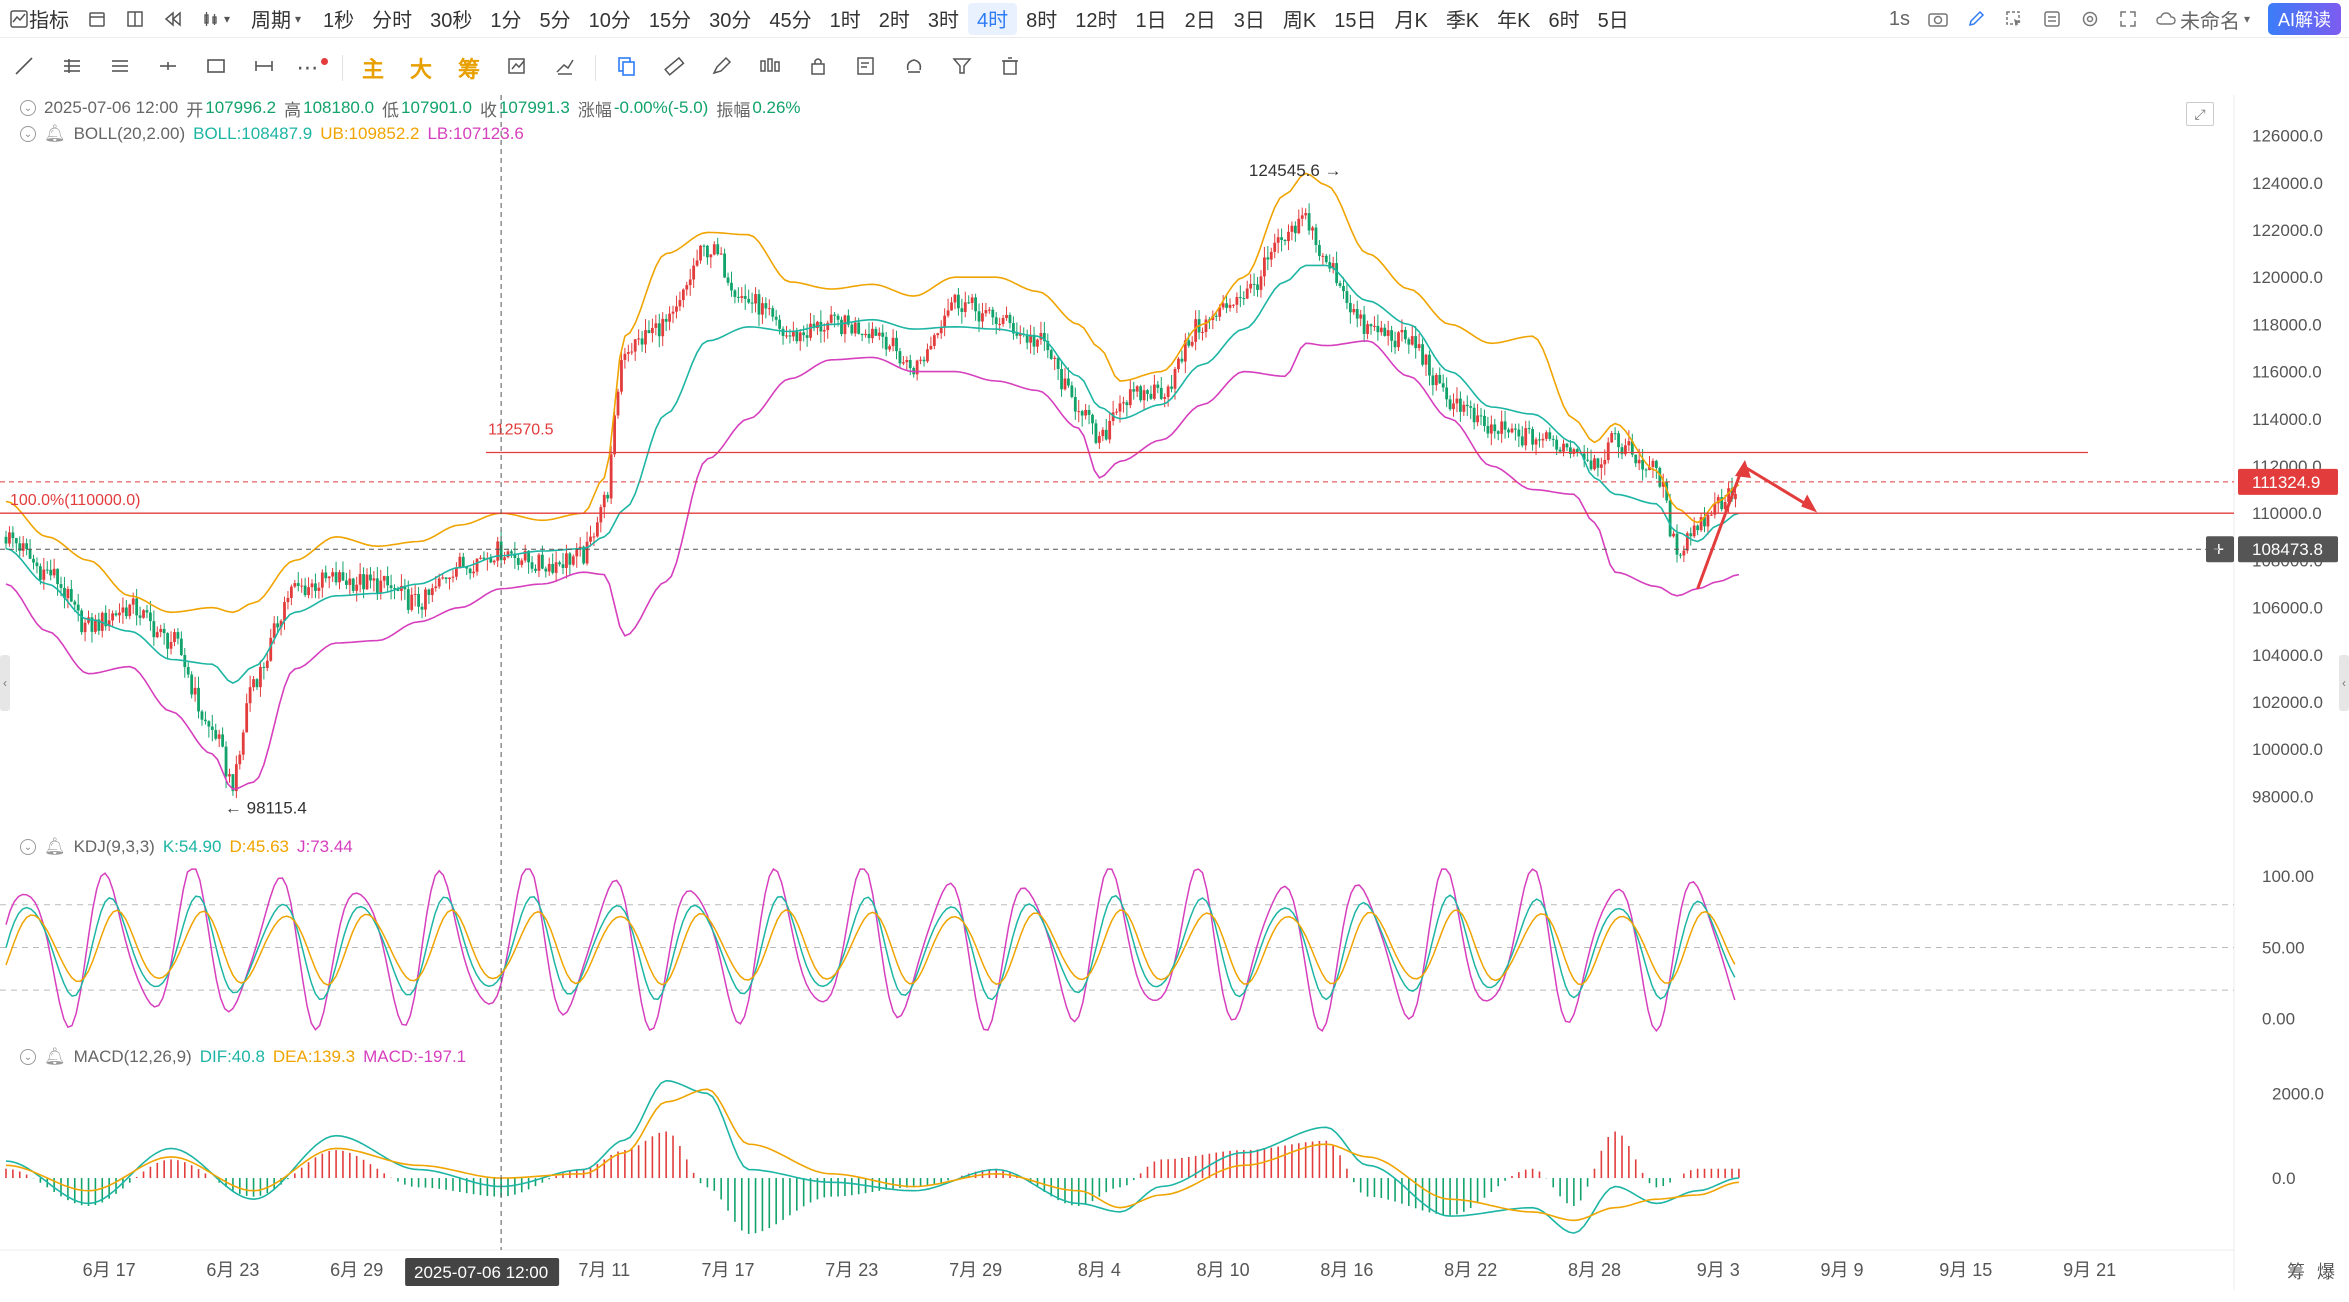  What do you see at coordinates (325, 846) in the screenshot?
I see `kdj-j: J:73.44` at bounding box center [325, 846].